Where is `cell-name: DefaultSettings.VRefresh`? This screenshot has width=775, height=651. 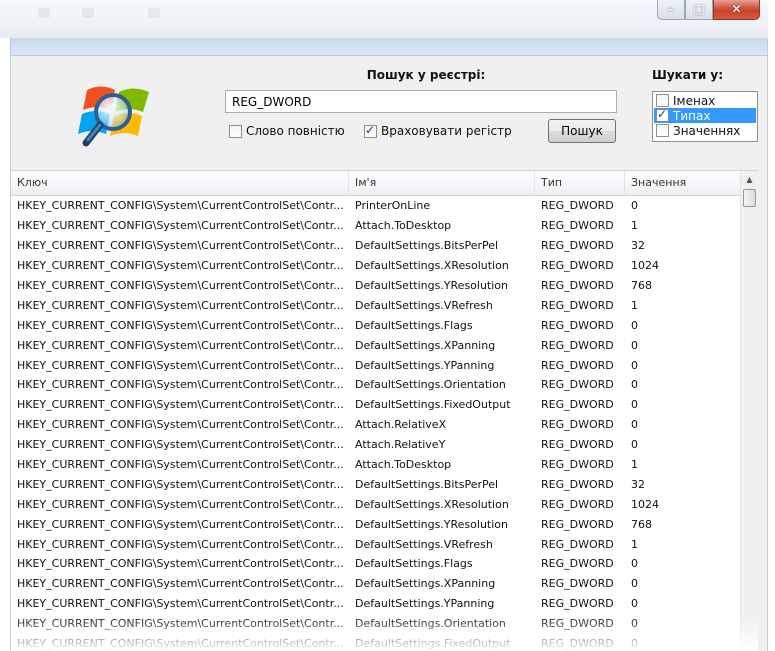 cell-name: DefaultSettings.VRefresh is located at coordinates (424, 544).